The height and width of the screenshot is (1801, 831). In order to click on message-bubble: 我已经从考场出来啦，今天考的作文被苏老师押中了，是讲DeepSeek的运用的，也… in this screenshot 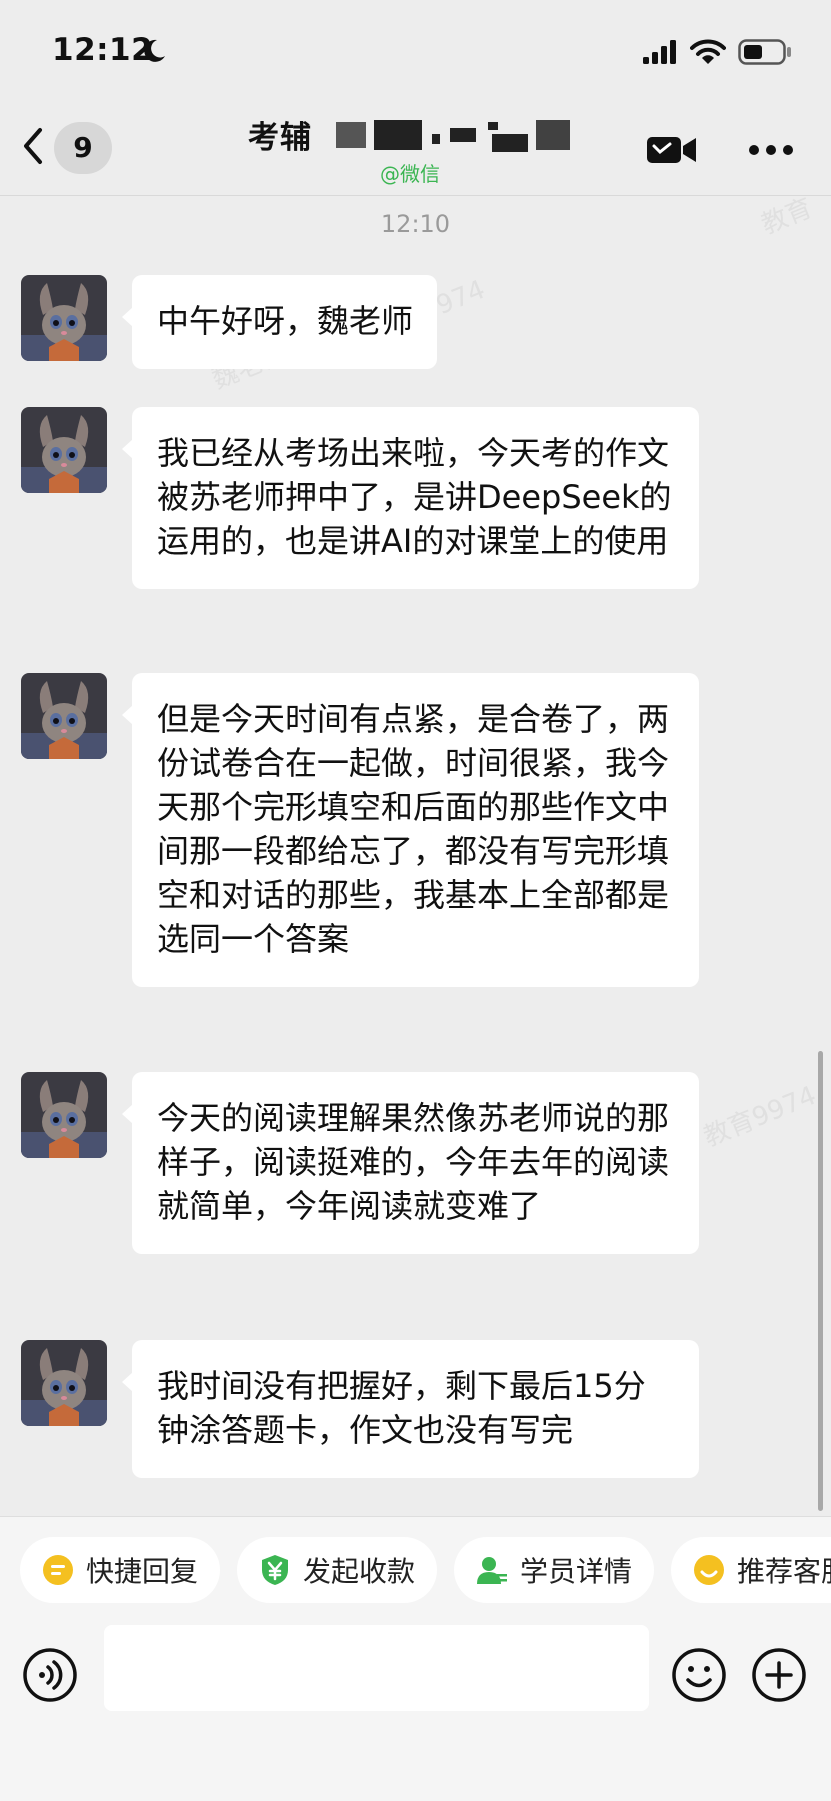, I will do `click(410, 498)`.